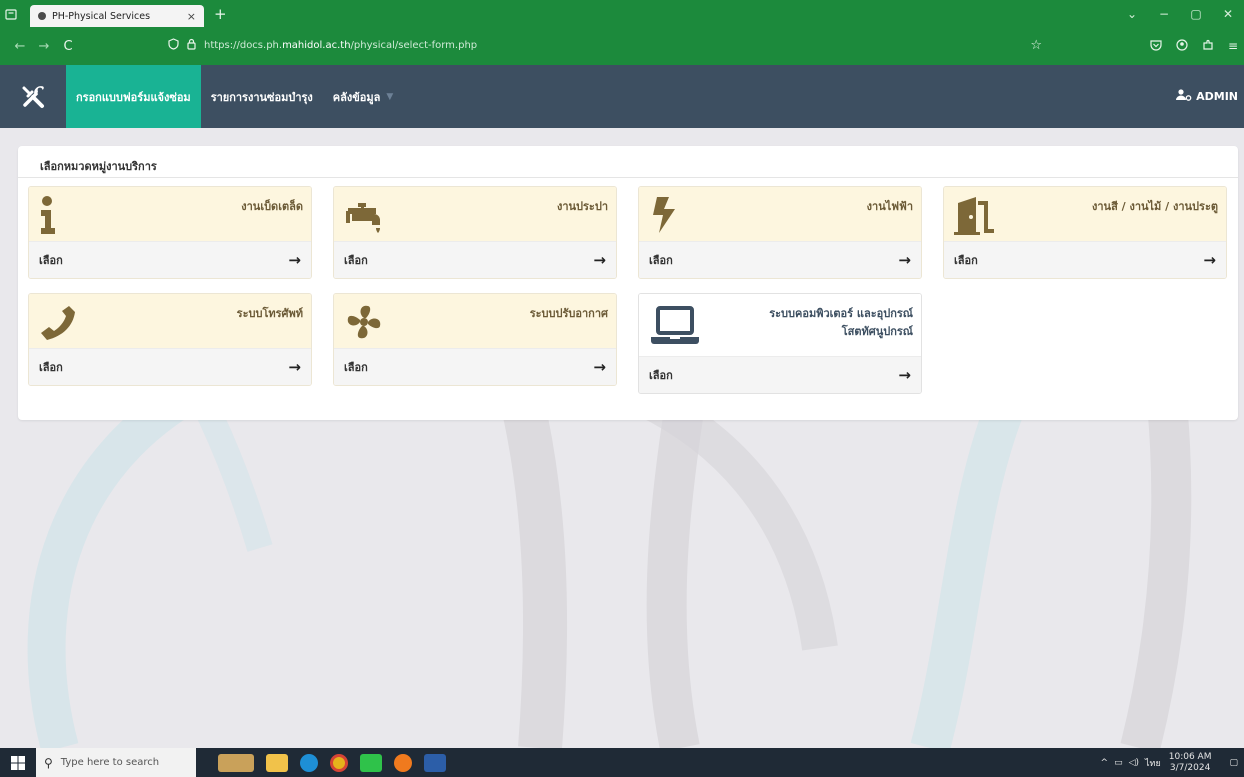  What do you see at coordinates (356, 97) in the screenshot?
I see `nav-item-label: คลังข้อมูล` at bounding box center [356, 97].